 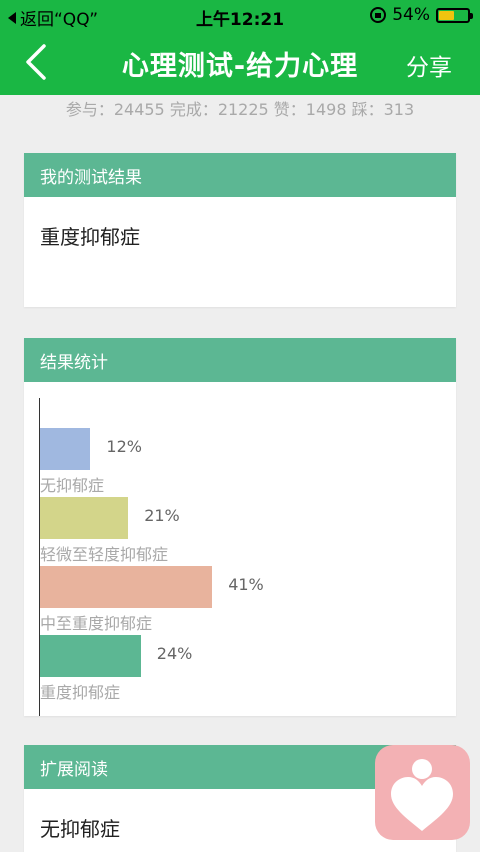 What do you see at coordinates (454, 15) in the screenshot?
I see `battery-icon` at bounding box center [454, 15].